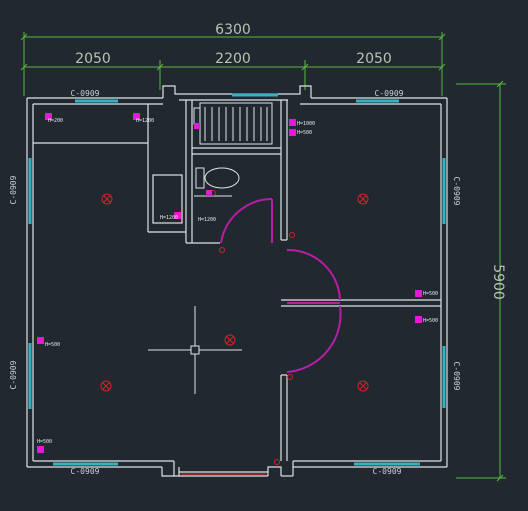  What do you see at coordinates (85, 93) in the screenshot?
I see `window-top-left-label: C-0909` at bounding box center [85, 93].